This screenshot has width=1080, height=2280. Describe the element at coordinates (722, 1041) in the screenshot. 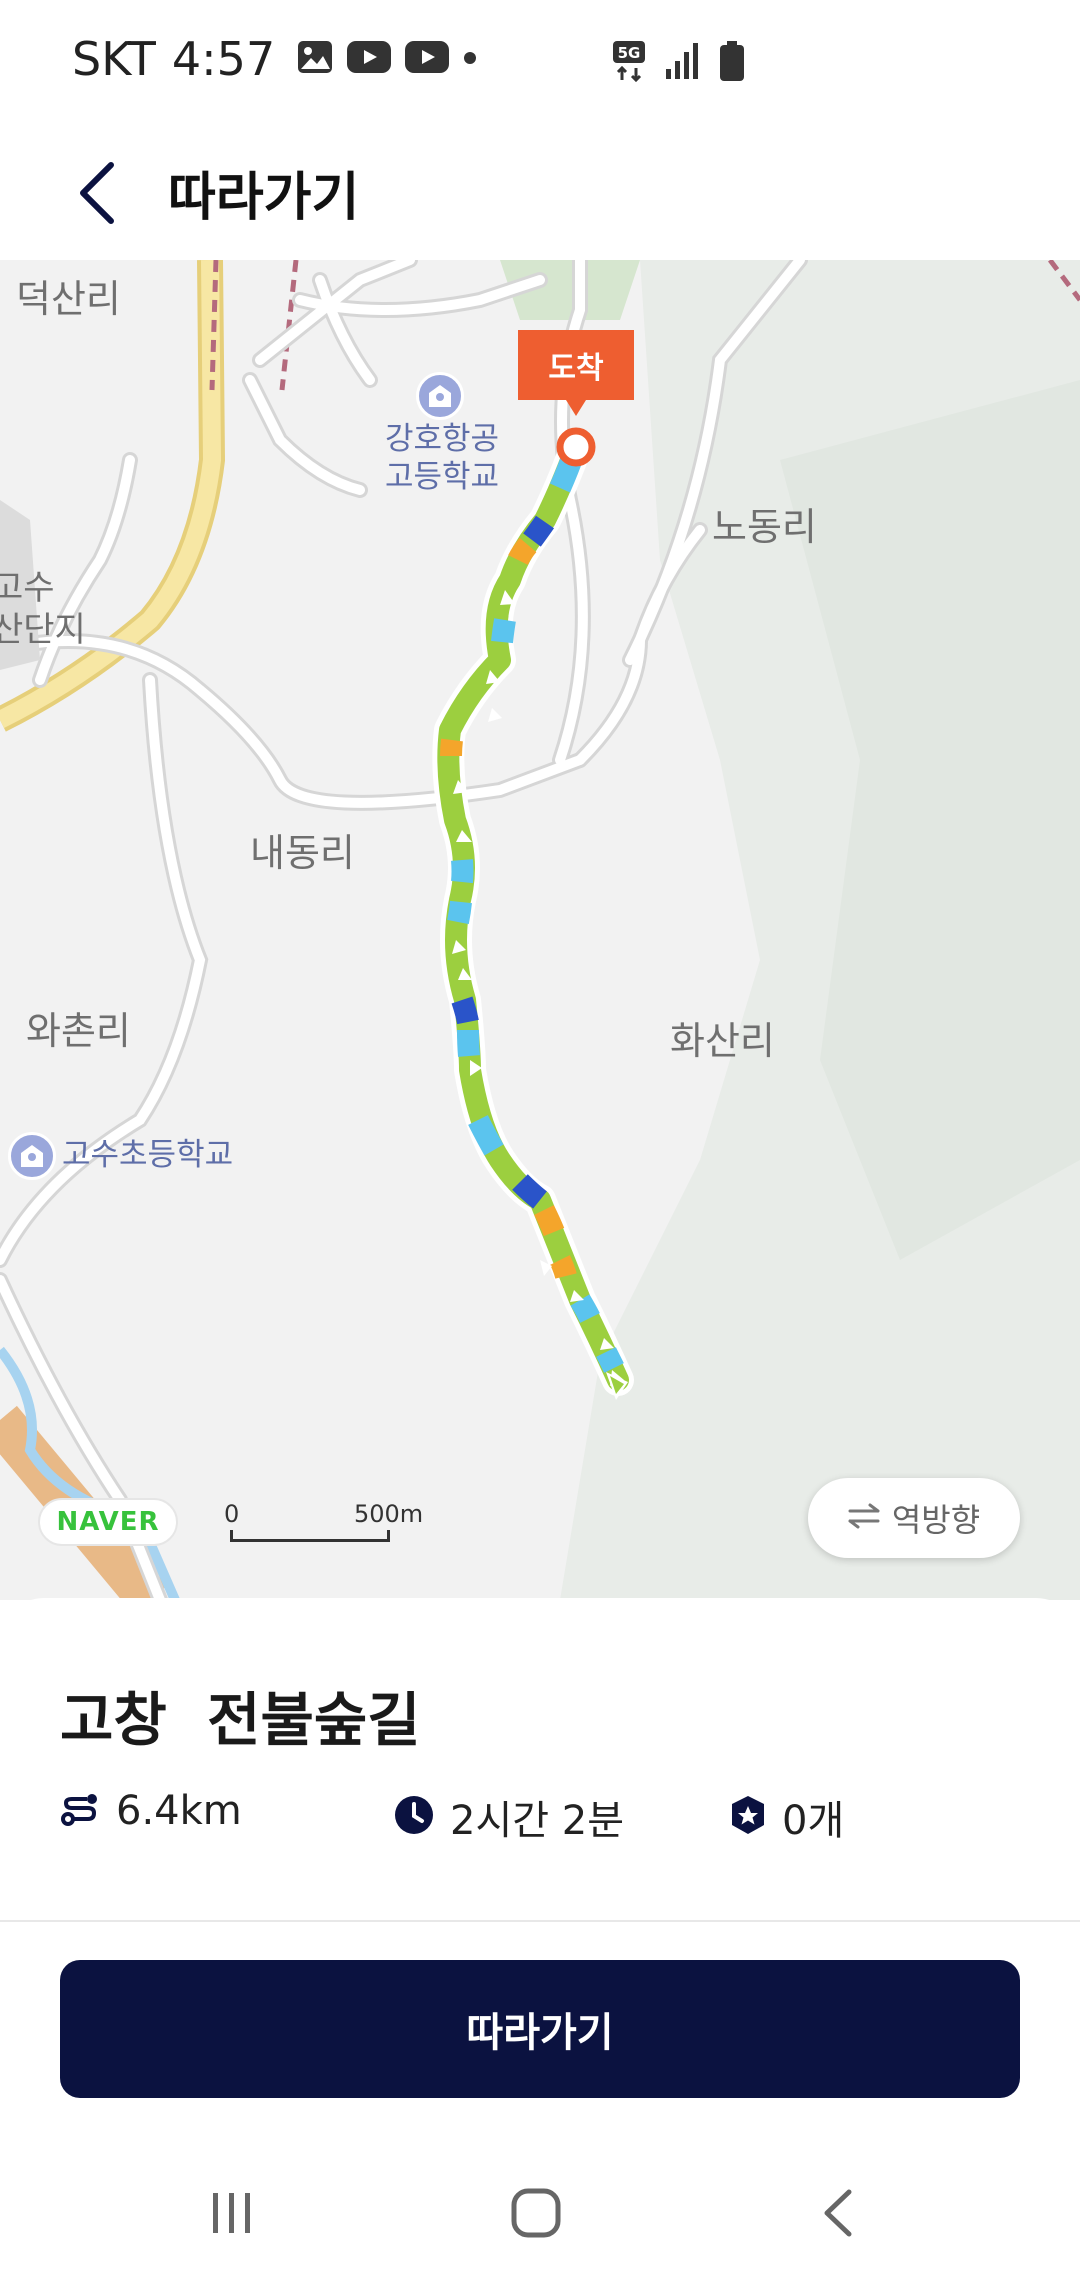

I see `place-label: 화산리` at that location.